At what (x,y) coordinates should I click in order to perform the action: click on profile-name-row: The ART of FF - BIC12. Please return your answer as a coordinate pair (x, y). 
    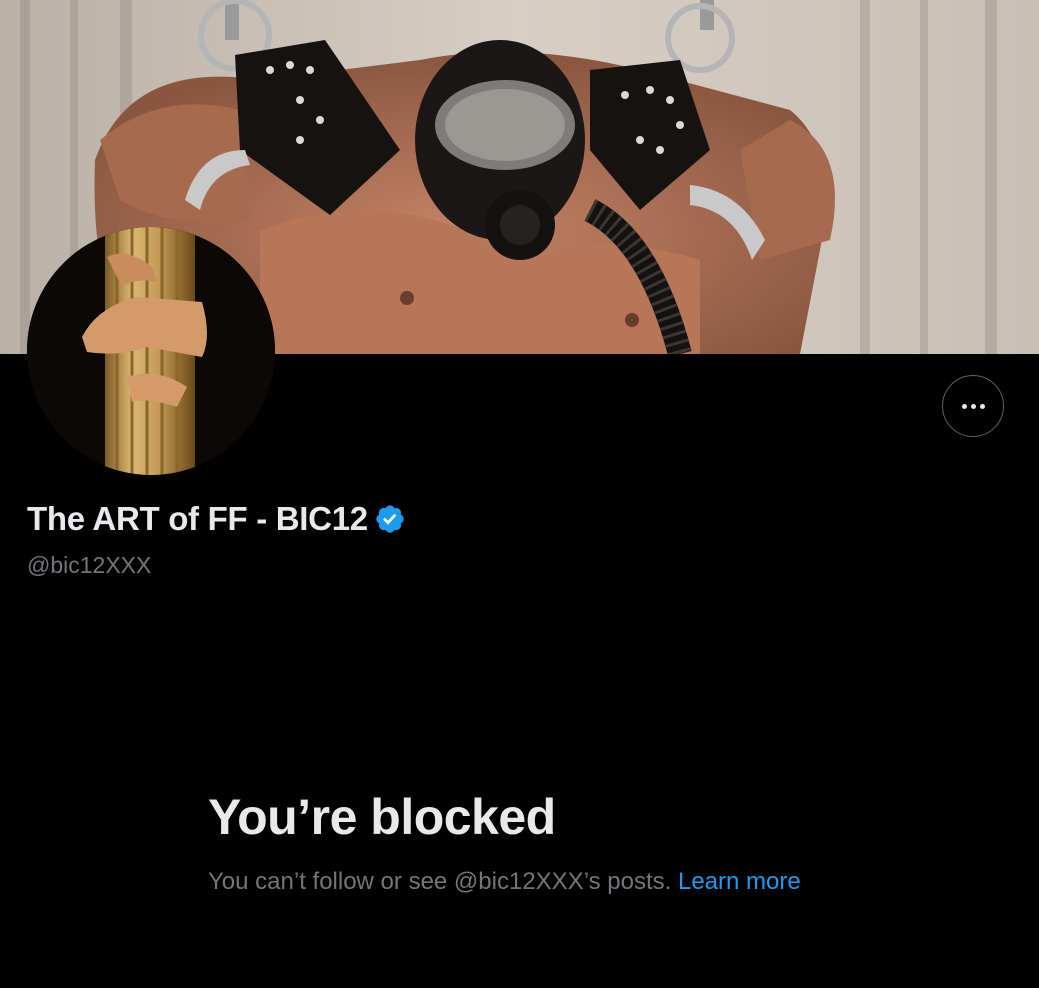
    Looking at the image, I should click on (216, 519).